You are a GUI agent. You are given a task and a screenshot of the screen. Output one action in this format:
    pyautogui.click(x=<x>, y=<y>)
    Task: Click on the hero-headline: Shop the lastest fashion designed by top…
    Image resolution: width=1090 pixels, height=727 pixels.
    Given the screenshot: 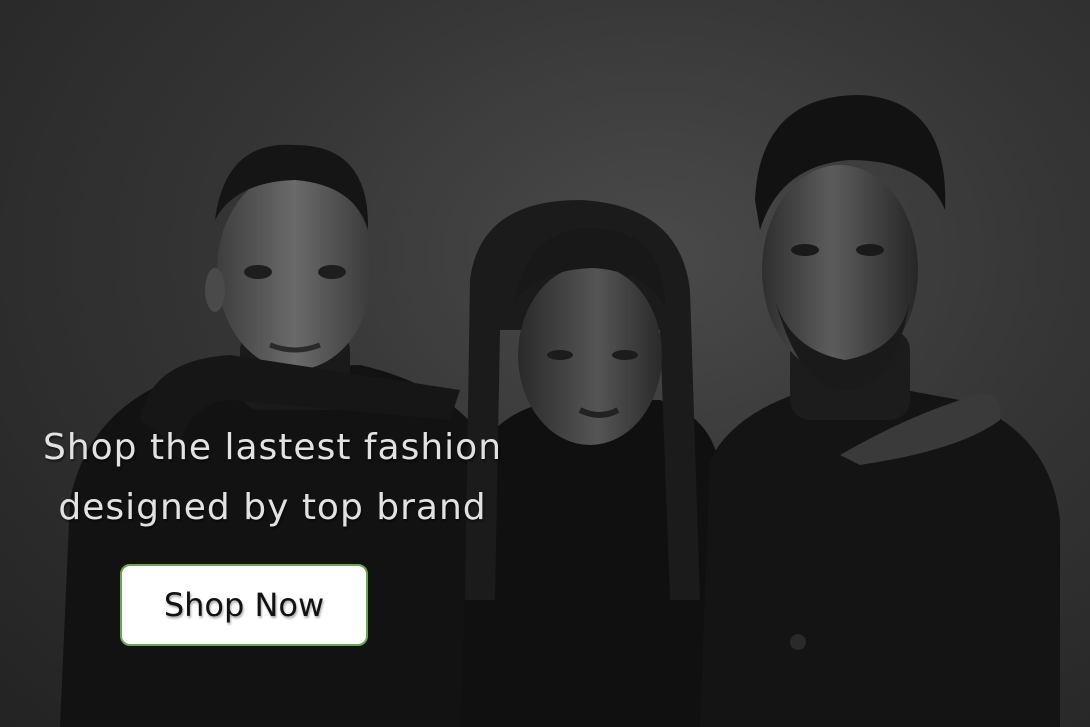 What is the action you would take?
    pyautogui.click(x=272, y=478)
    